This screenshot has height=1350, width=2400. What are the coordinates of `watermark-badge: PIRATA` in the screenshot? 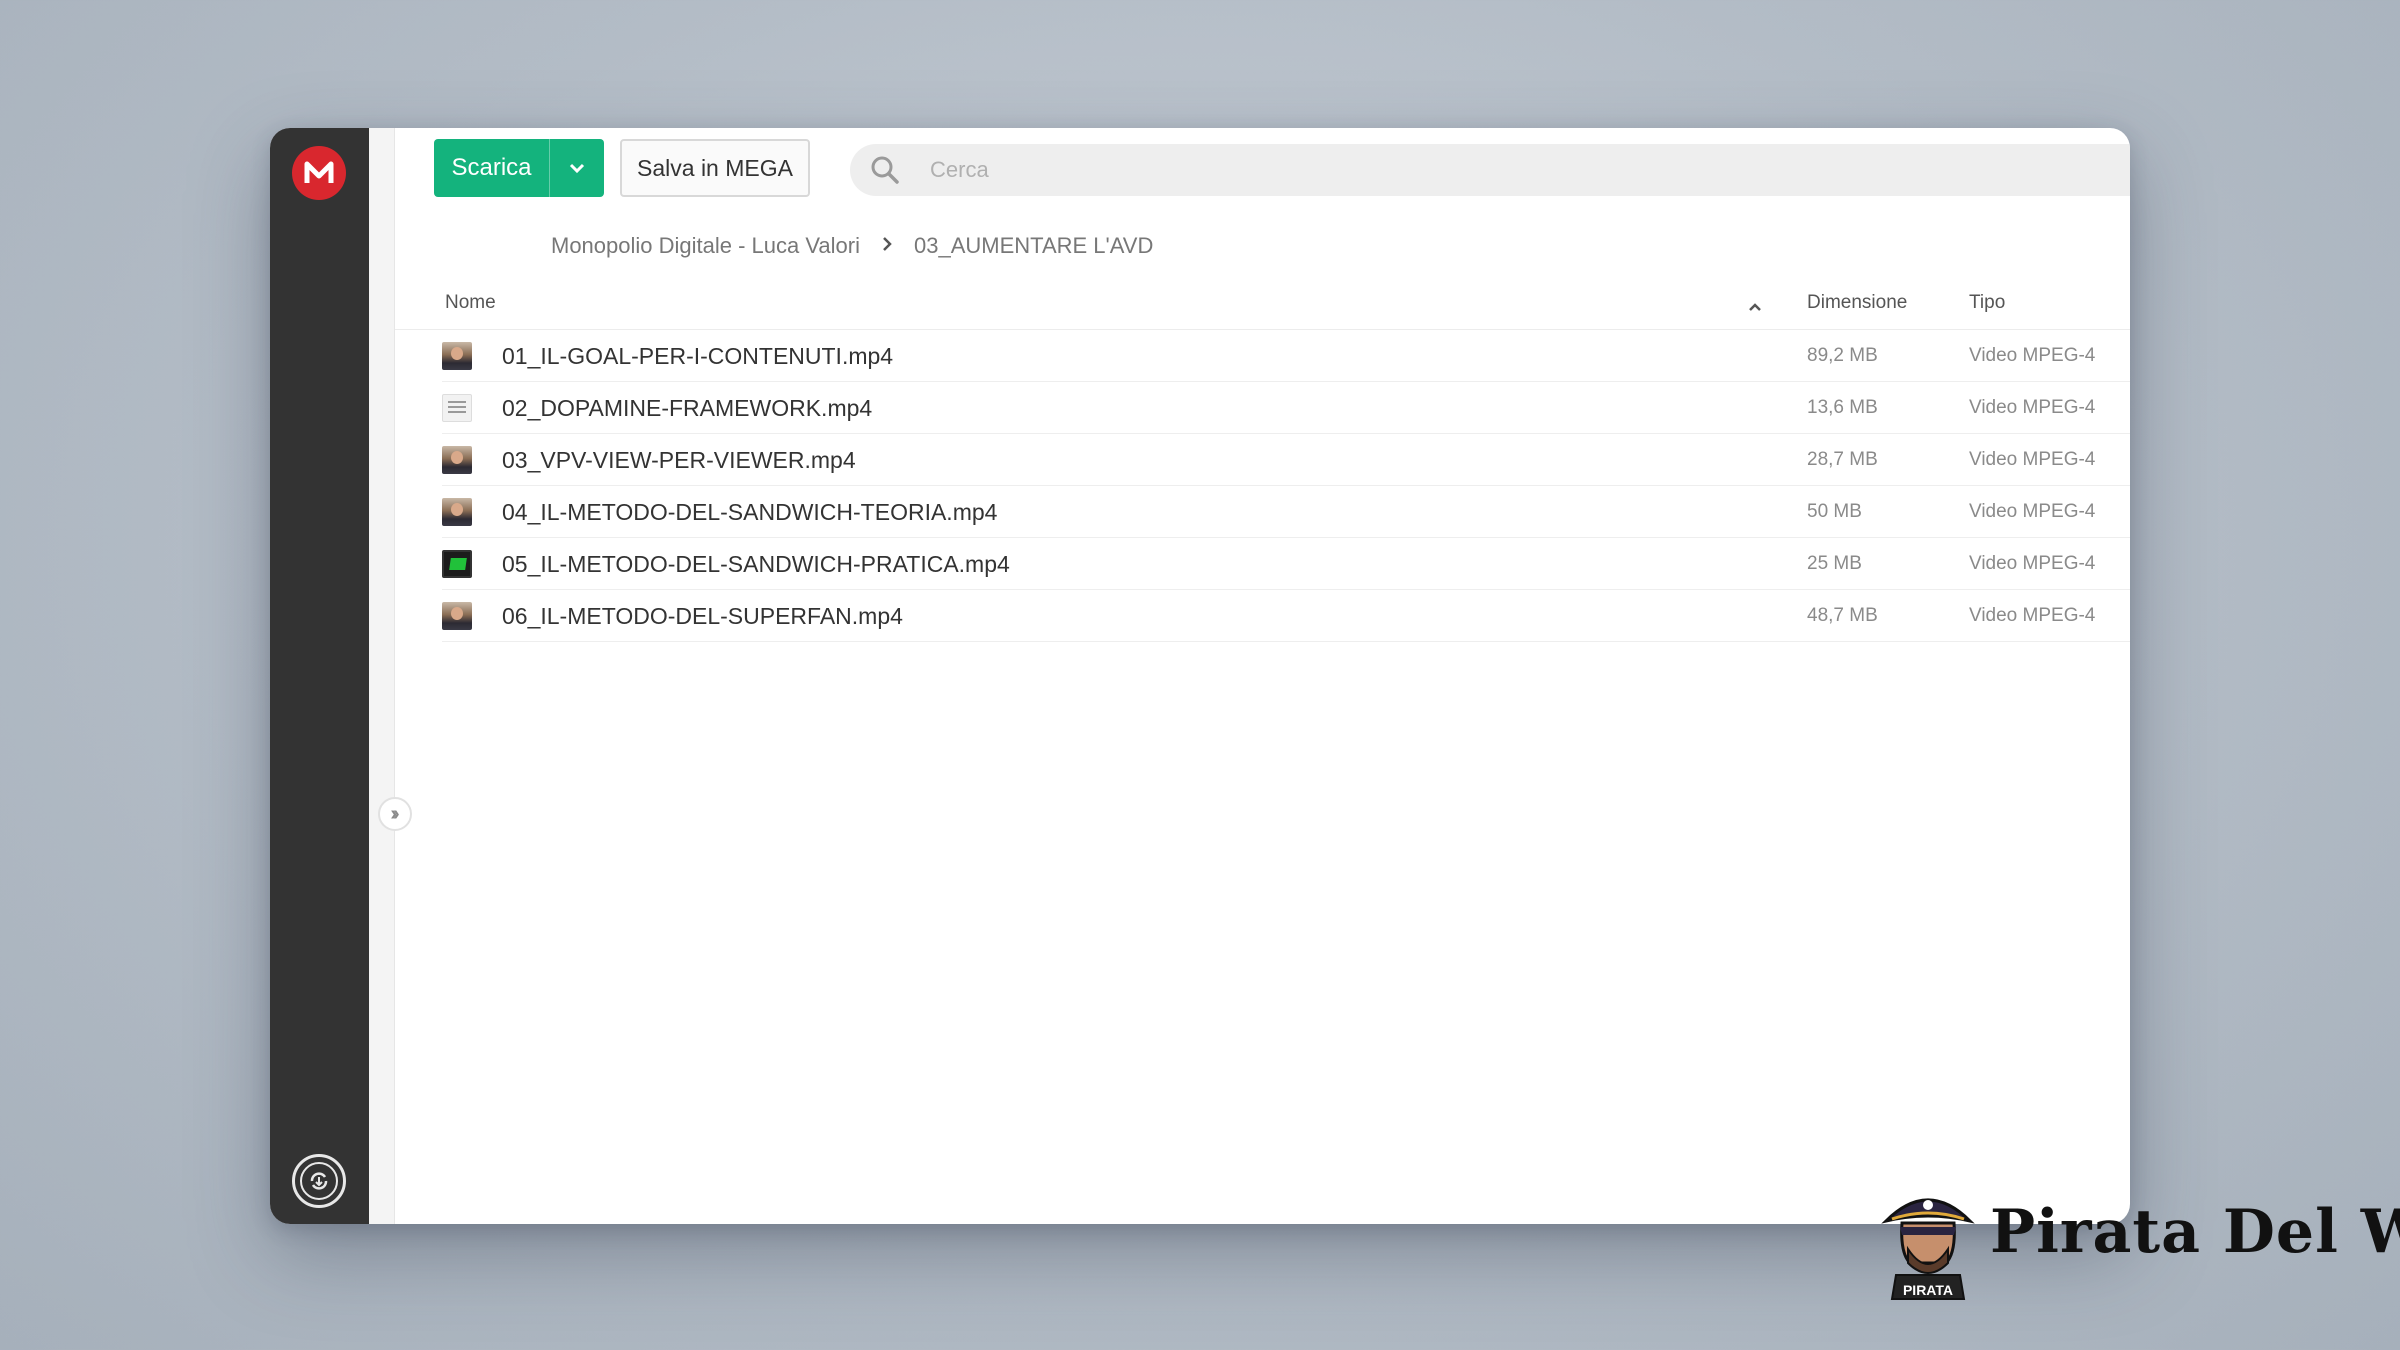 It's located at (1928, 1290).